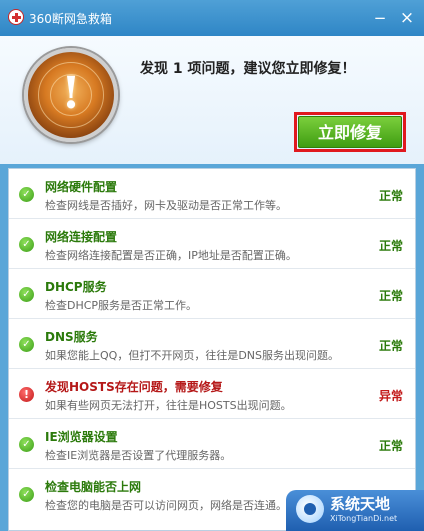  Describe the element at coordinates (166, 505) in the screenshot. I see `check-desc: 检查您的电脑是否可以访问网页，网络是否连通。` at that location.